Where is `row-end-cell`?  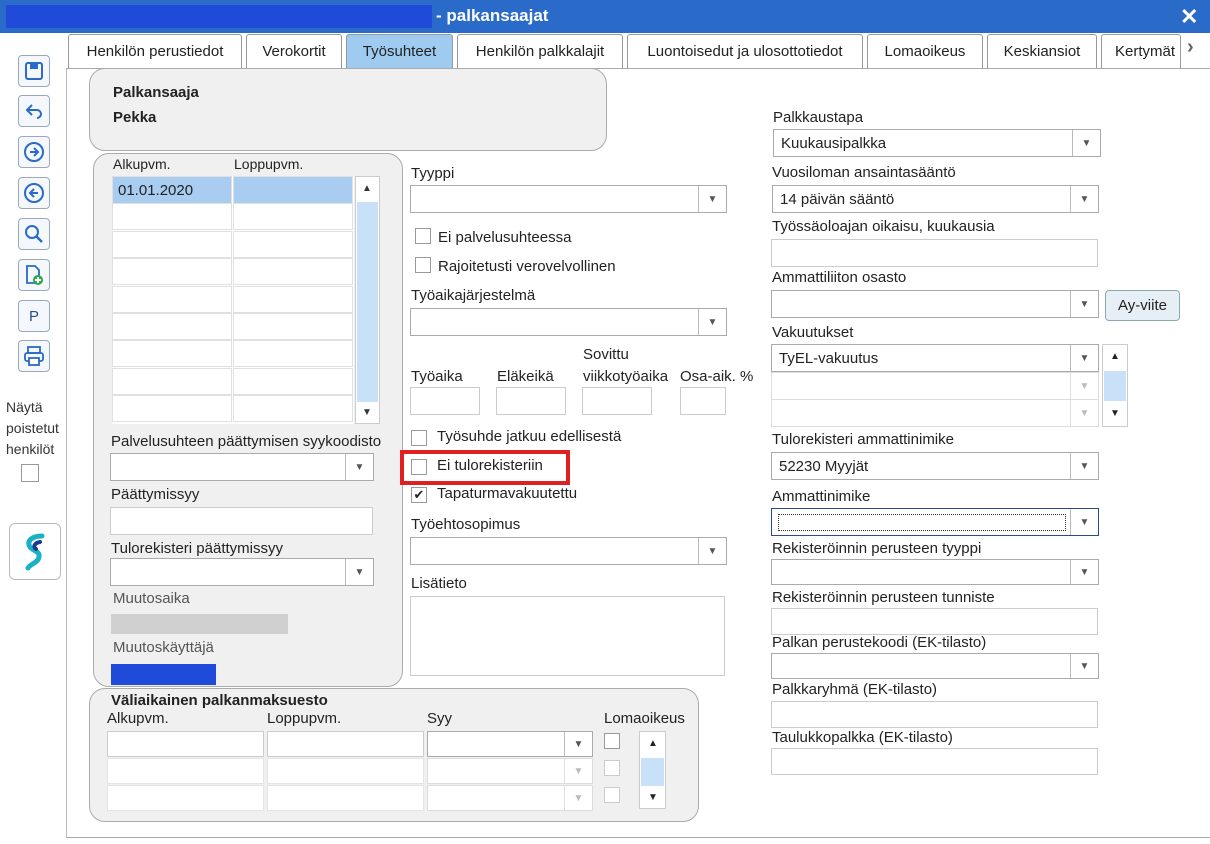
row-end-cell is located at coordinates (293, 190).